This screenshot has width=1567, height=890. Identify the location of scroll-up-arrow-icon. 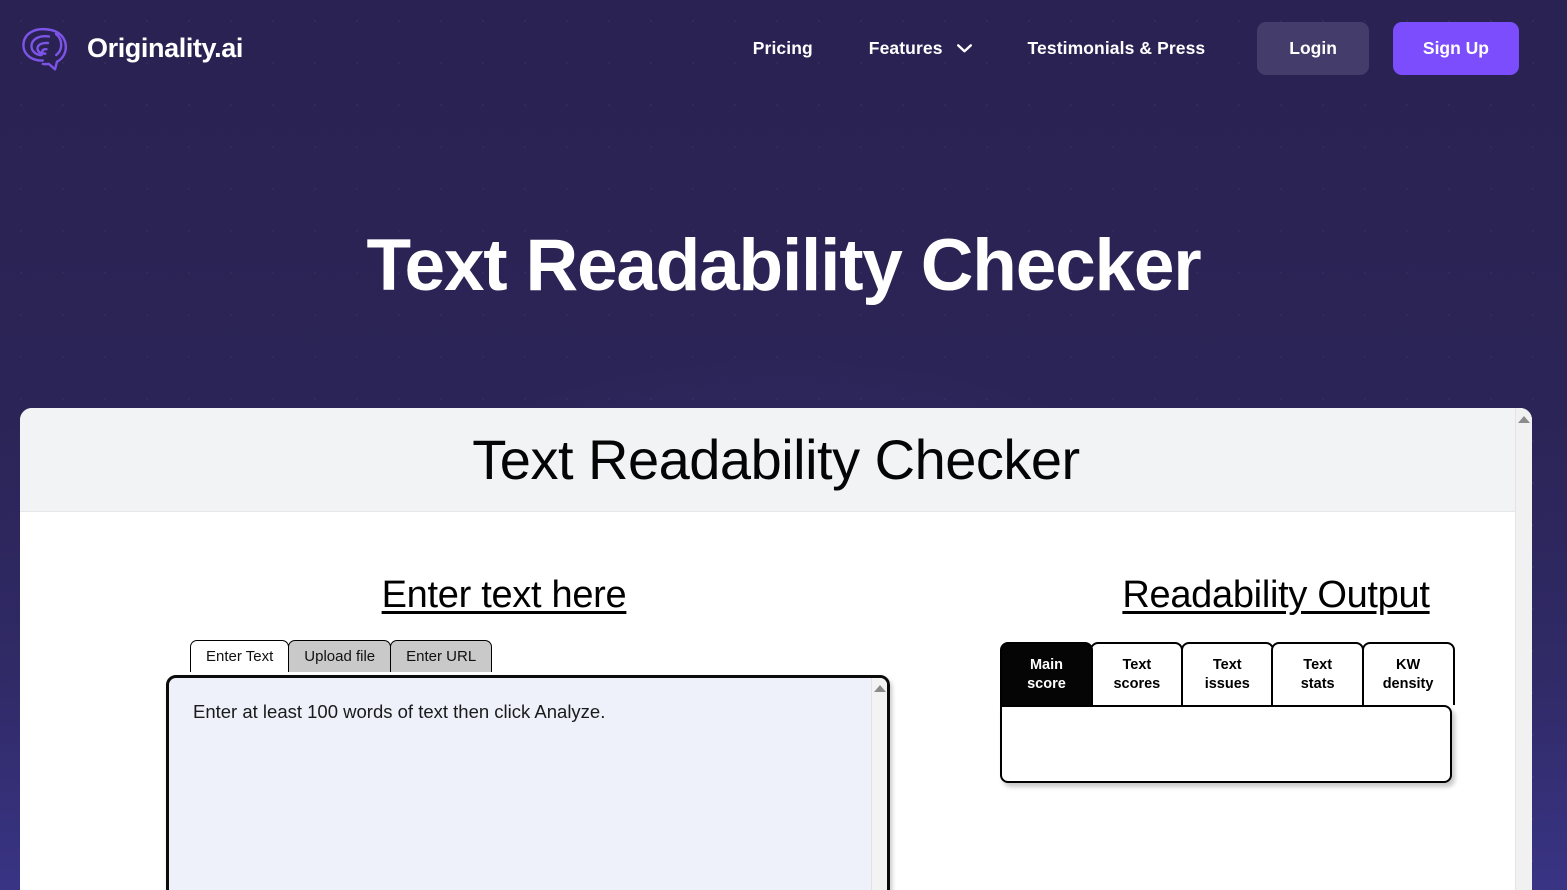
(1524, 419).